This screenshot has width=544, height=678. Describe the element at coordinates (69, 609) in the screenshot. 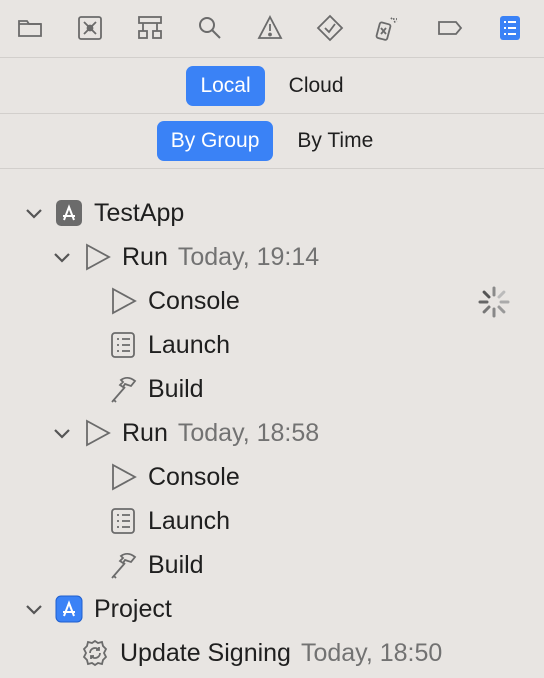

I see `project-icon` at that location.